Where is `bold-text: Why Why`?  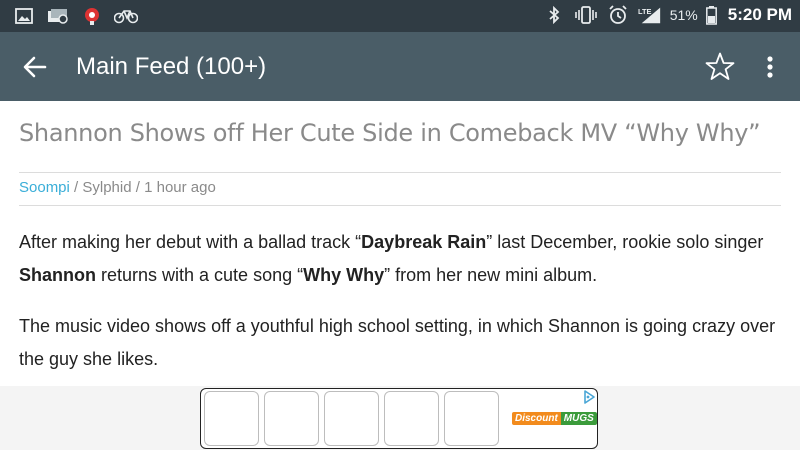 bold-text: Why Why is located at coordinates (344, 275).